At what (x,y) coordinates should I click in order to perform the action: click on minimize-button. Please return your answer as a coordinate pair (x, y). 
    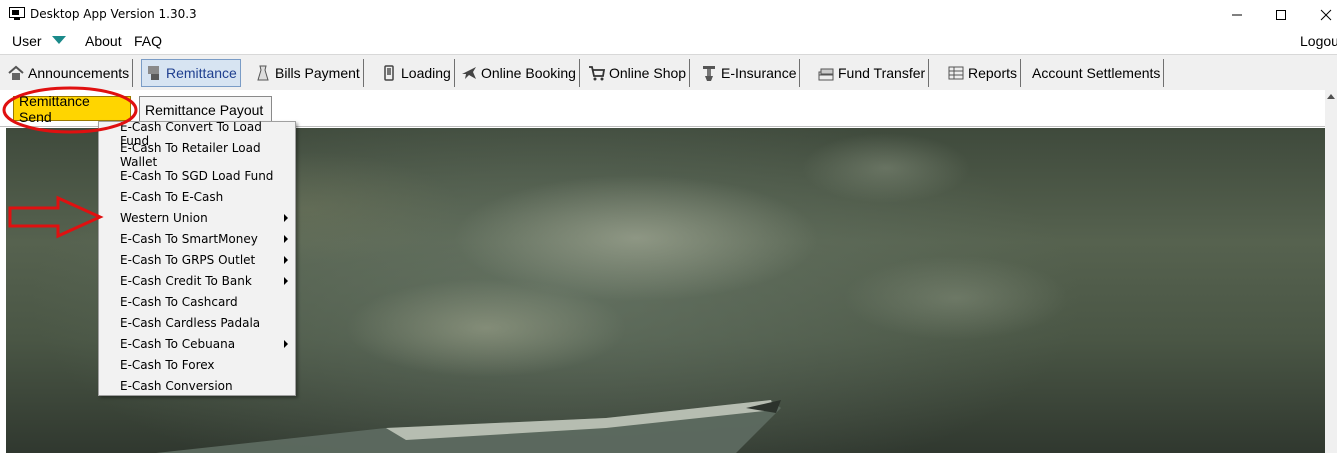
    Looking at the image, I should click on (1237, 15).